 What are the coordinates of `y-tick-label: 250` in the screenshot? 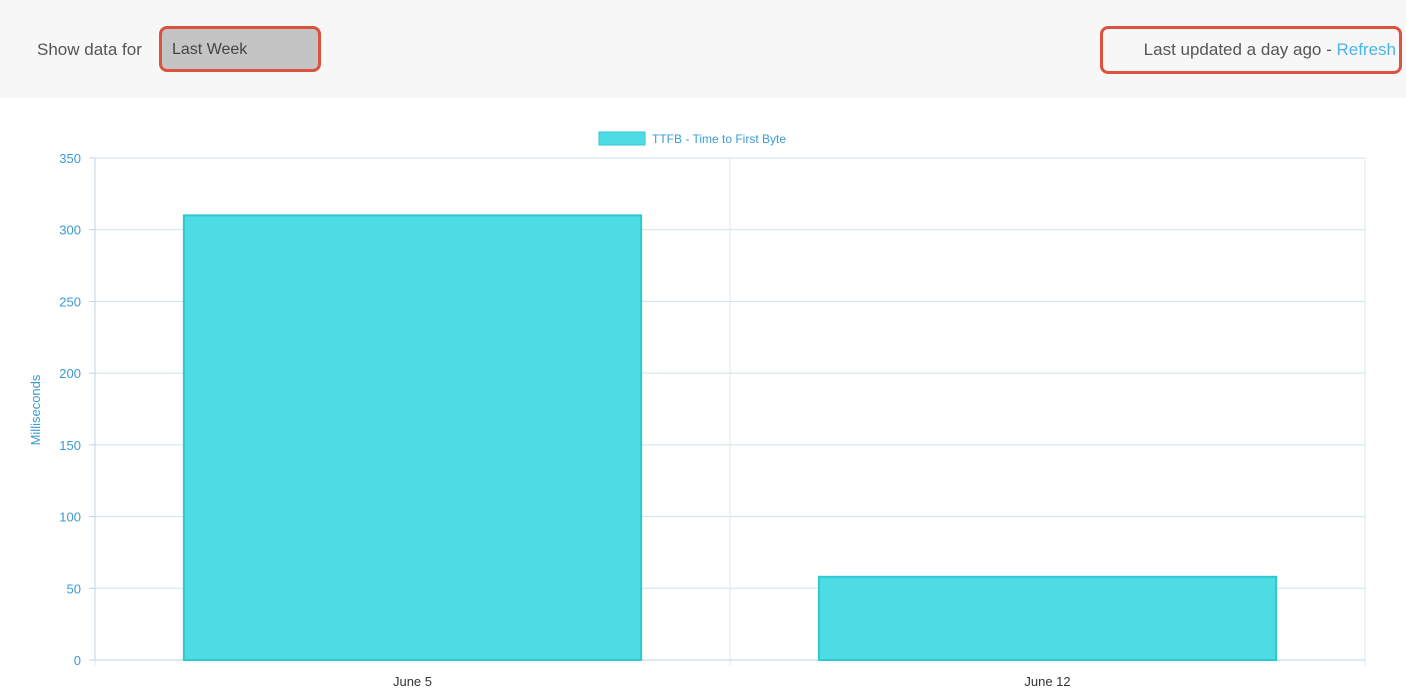 It's located at (70, 301).